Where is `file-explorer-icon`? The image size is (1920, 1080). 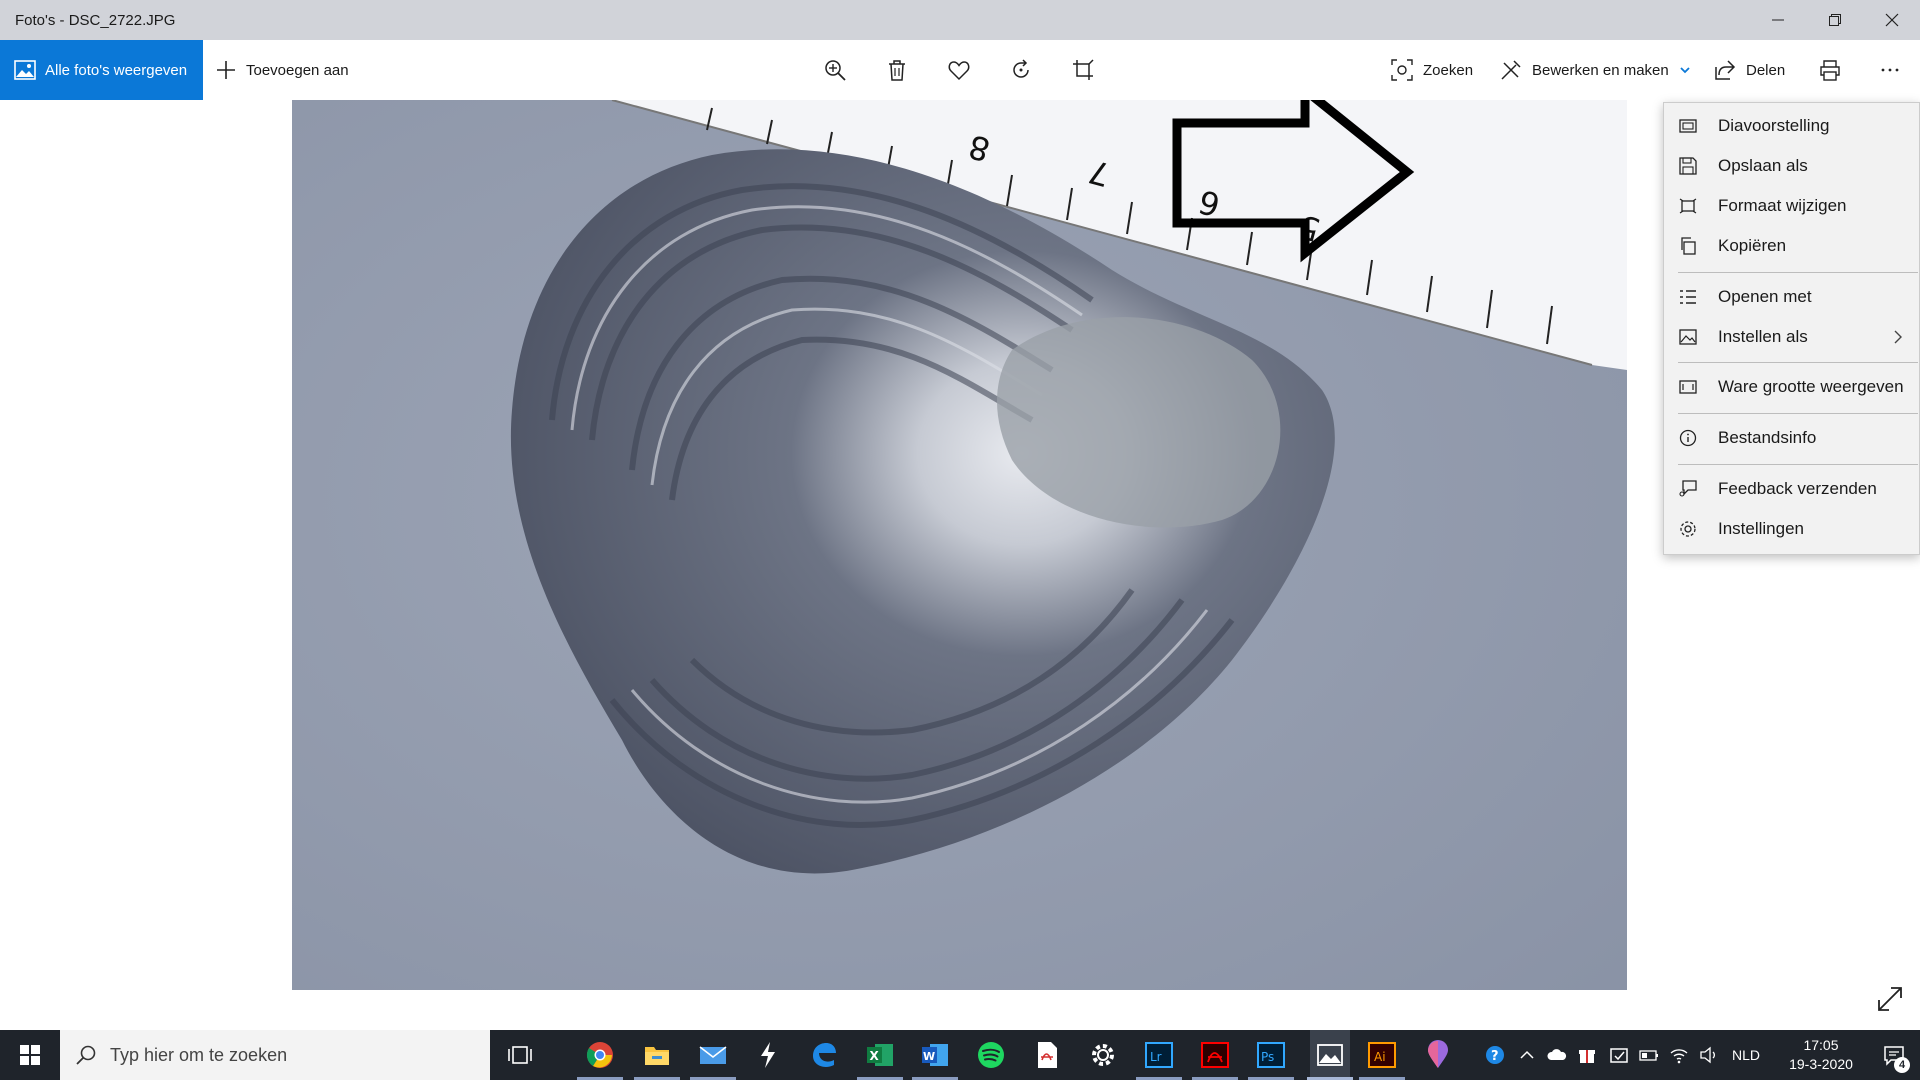 file-explorer-icon is located at coordinates (657, 1056).